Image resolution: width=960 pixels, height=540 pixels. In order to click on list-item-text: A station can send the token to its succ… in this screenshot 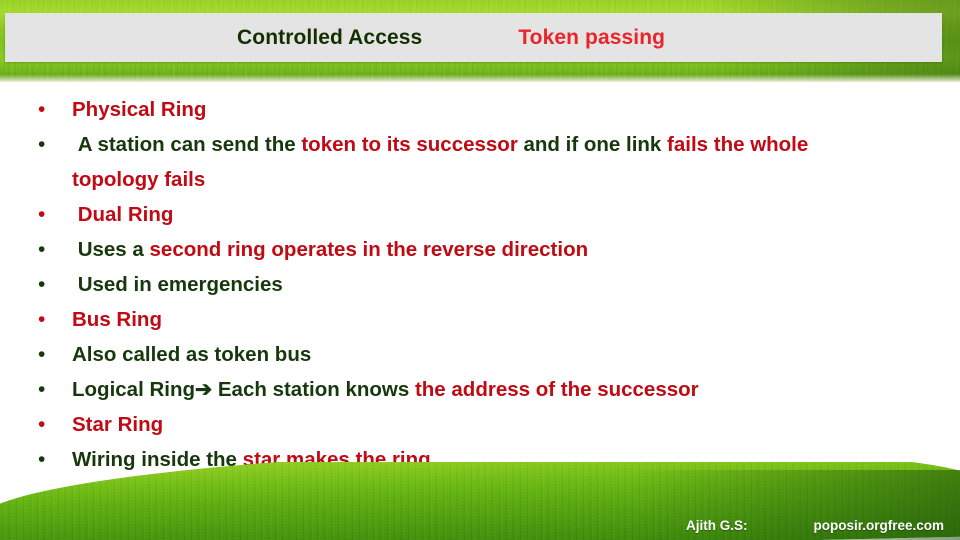, I will do `click(509, 162)`.